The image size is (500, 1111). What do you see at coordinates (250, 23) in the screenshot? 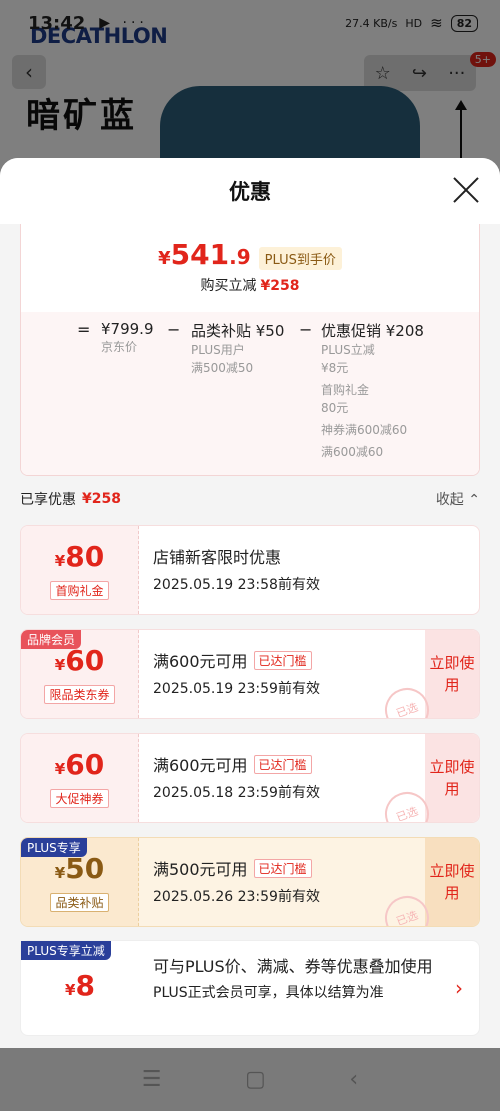
I see `status-bar: 13:42 ▶ ··· 27.4 KB/s HD ≋ 82` at bounding box center [250, 23].